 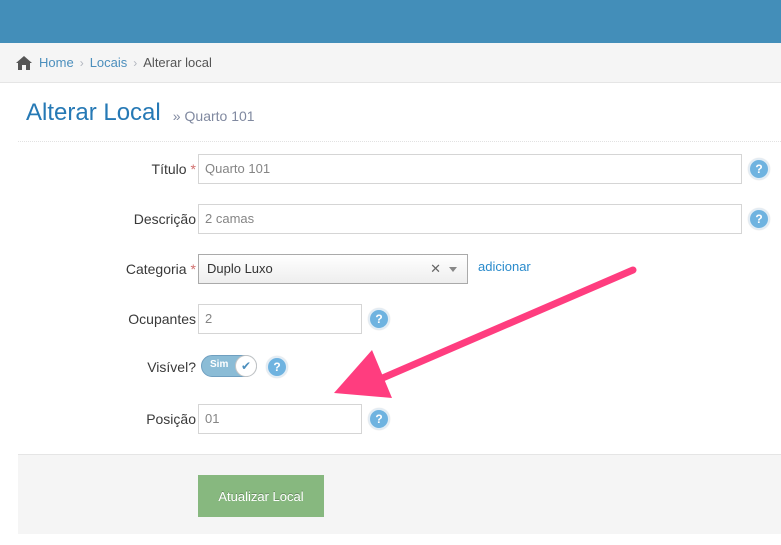 I want to click on home-icon, so click(x=24, y=63).